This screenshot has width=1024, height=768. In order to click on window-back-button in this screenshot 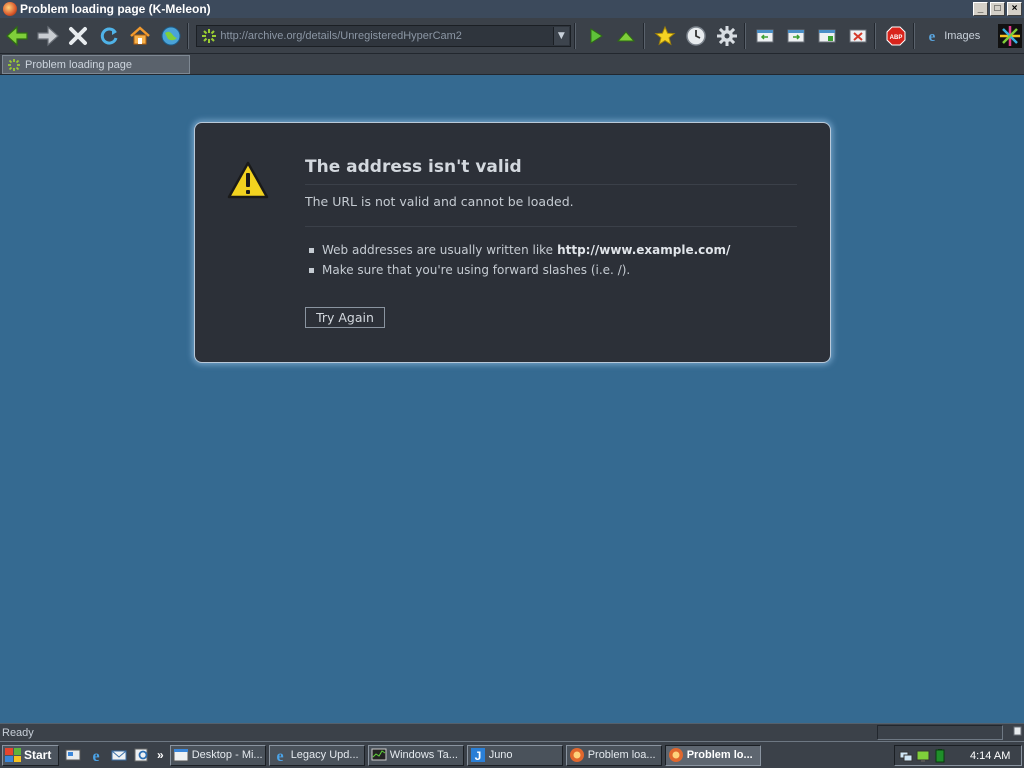, I will do `click(766, 36)`.